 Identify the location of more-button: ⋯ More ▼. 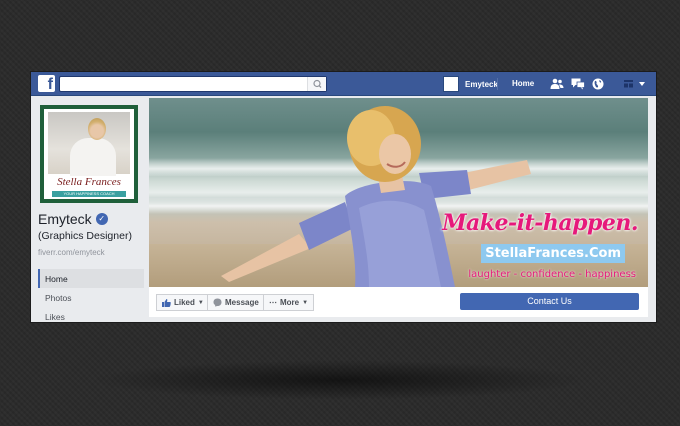
(289, 302).